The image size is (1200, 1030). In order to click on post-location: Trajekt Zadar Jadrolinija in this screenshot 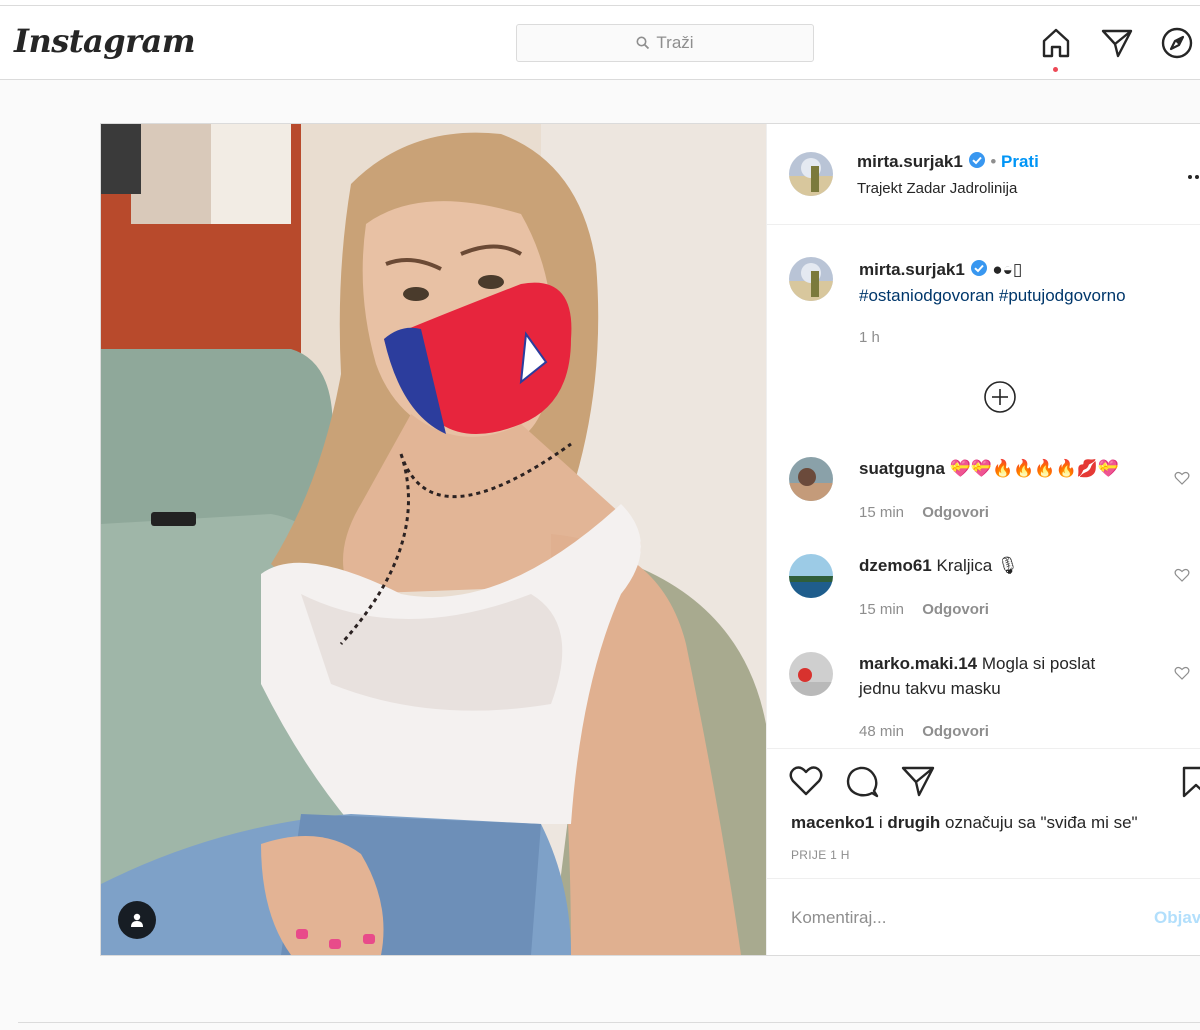, I will do `click(937, 189)`.